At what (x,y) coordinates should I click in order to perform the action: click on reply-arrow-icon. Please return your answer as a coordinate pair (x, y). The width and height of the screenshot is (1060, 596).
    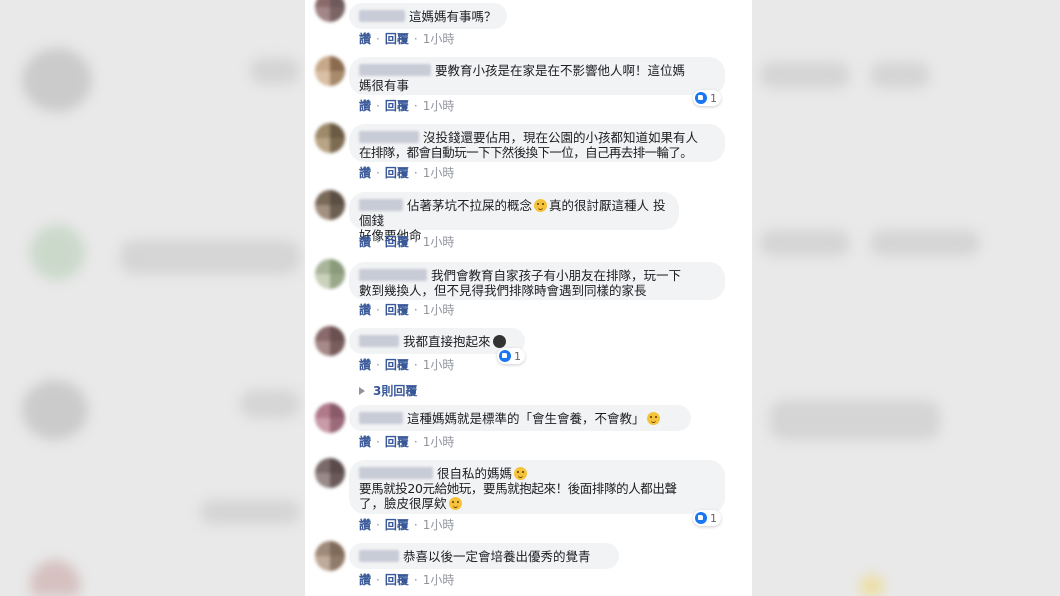
    Looking at the image, I should click on (362, 391).